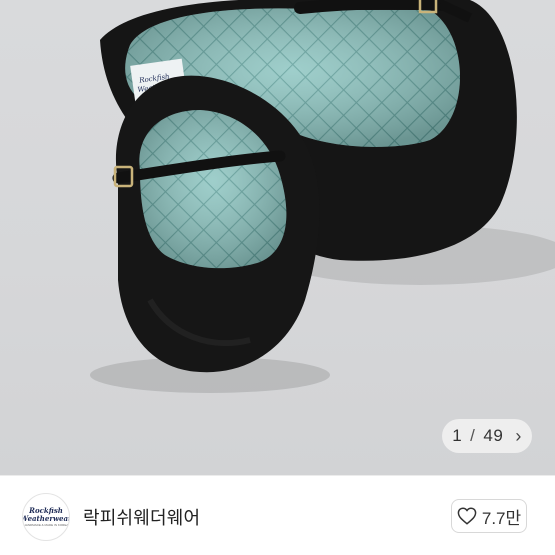 Image resolution: width=555 pixels, height=555 pixels. Describe the element at coordinates (501, 518) in the screenshot. I see `like-count: 7.7만` at that location.